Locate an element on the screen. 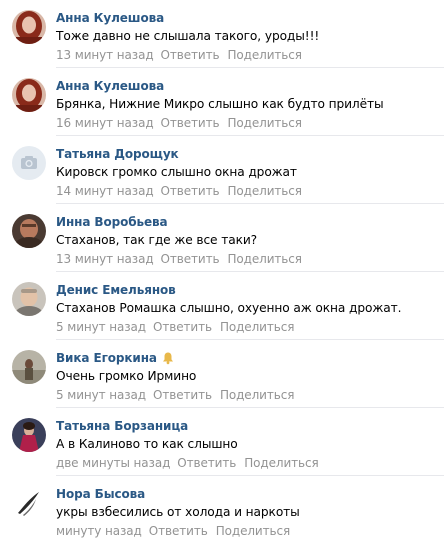 The image size is (444, 544). comment-author: Татьяна Дорощук is located at coordinates (117, 154).